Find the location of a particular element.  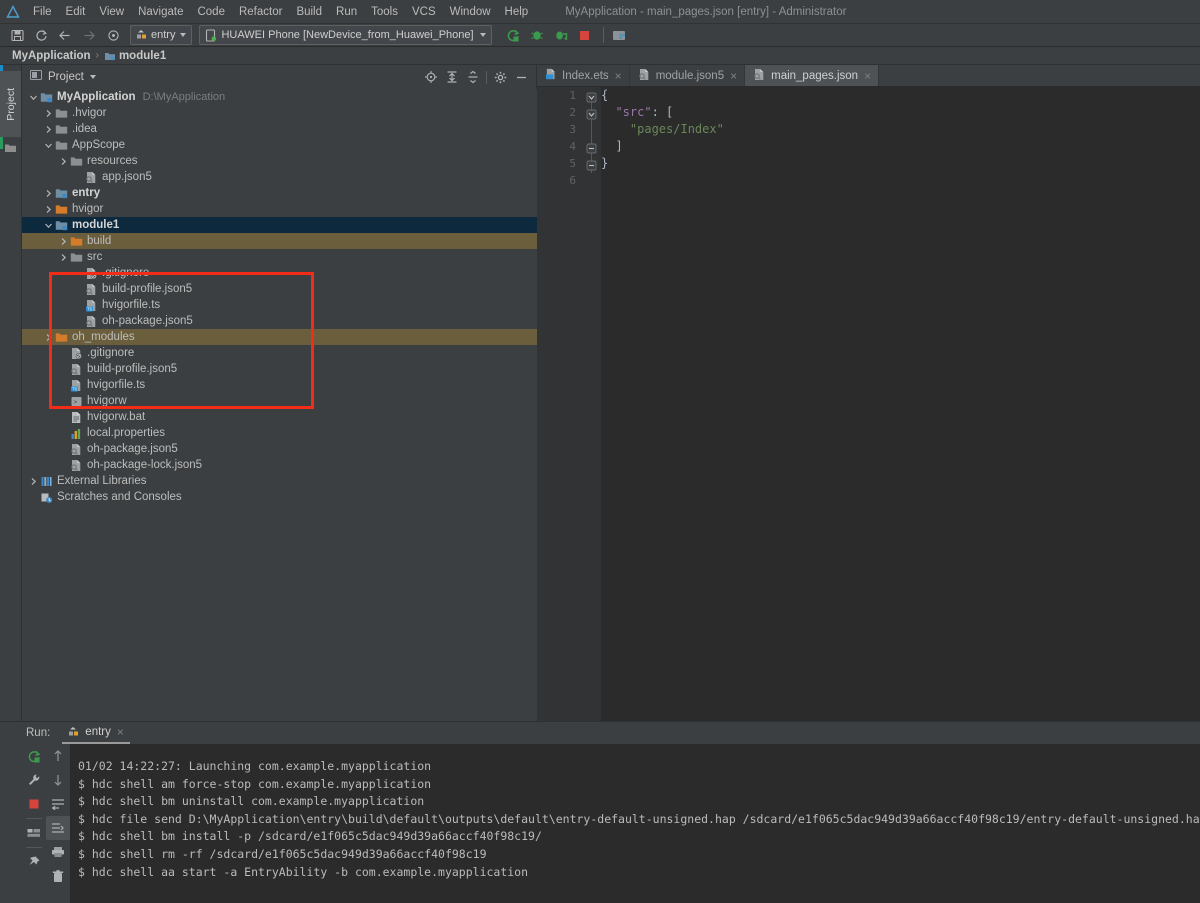

target-icon is located at coordinates (113, 35).